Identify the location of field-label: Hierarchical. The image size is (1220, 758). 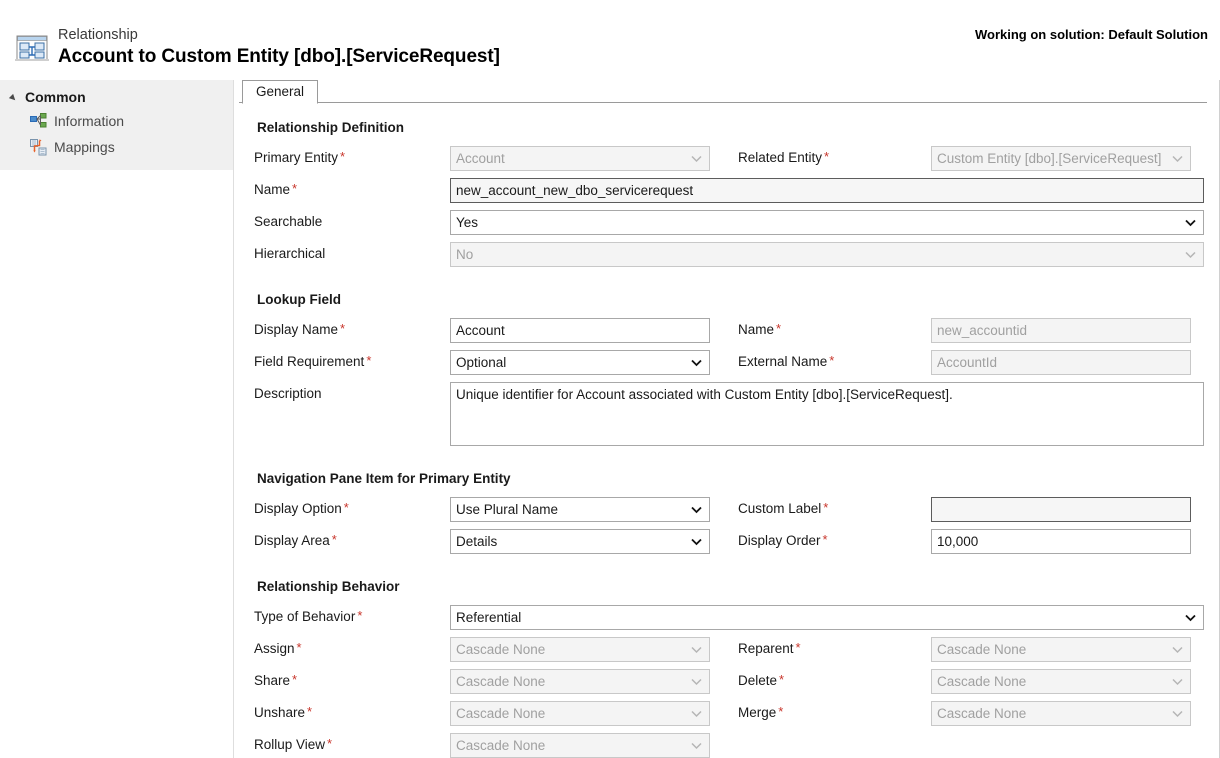
(352, 251).